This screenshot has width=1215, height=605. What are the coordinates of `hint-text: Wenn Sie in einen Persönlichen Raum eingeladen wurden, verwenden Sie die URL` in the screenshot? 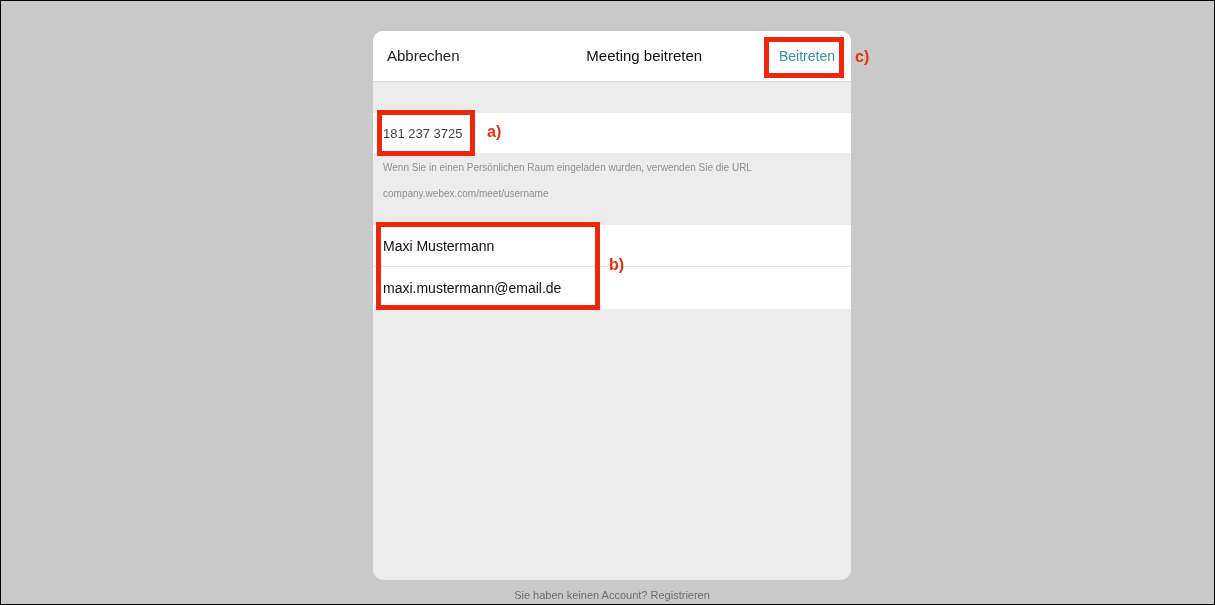 It's located at (568, 168).